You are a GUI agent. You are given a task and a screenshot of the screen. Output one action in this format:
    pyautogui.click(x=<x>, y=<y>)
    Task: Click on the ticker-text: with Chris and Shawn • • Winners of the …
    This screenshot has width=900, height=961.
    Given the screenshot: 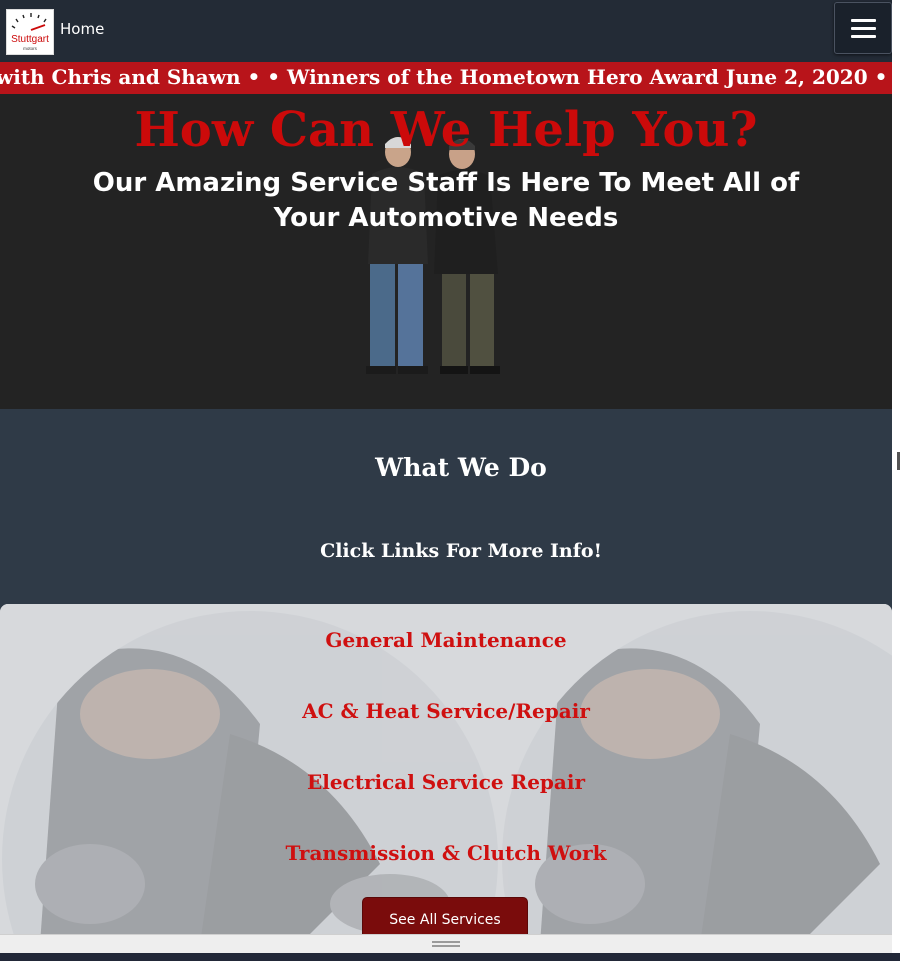 What is the action you would take?
    pyautogui.click(x=446, y=77)
    